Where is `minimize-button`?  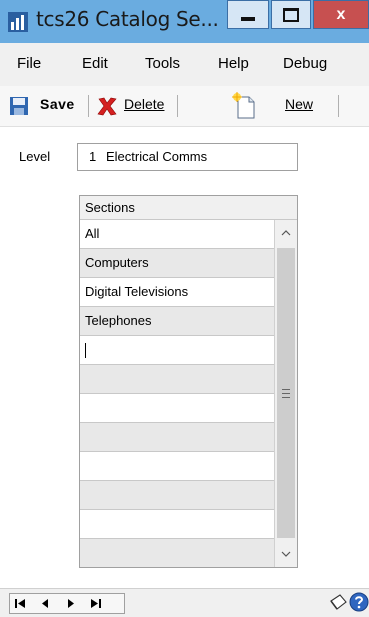 minimize-button is located at coordinates (248, 14).